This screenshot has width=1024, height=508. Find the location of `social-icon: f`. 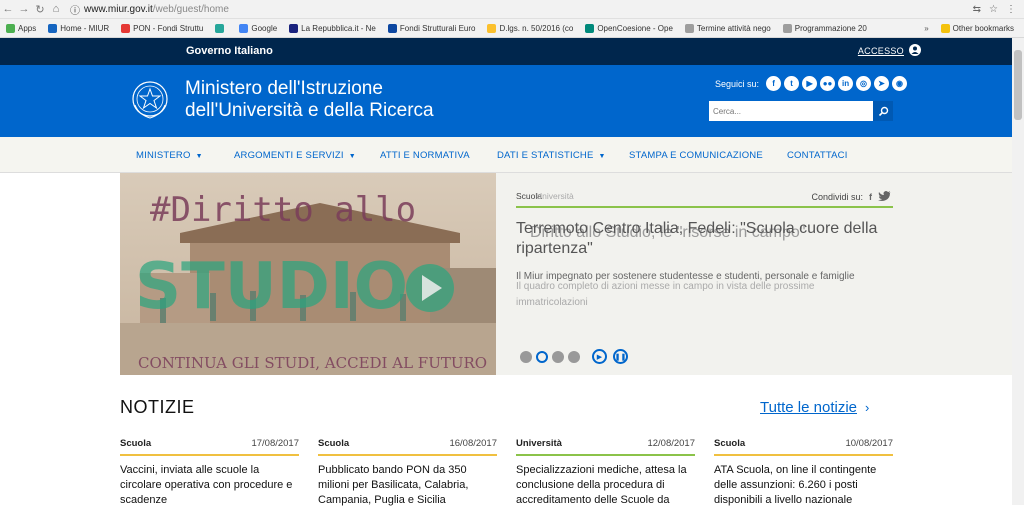

social-icon: f is located at coordinates (774, 83).